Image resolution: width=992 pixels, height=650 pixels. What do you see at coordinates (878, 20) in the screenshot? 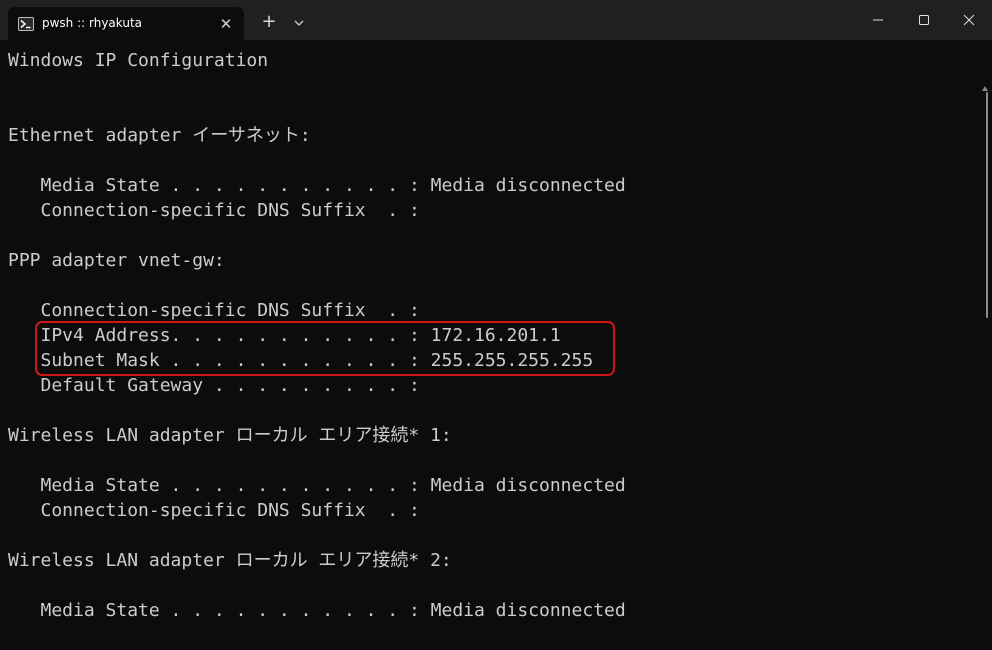
I see `minimize-button` at bounding box center [878, 20].